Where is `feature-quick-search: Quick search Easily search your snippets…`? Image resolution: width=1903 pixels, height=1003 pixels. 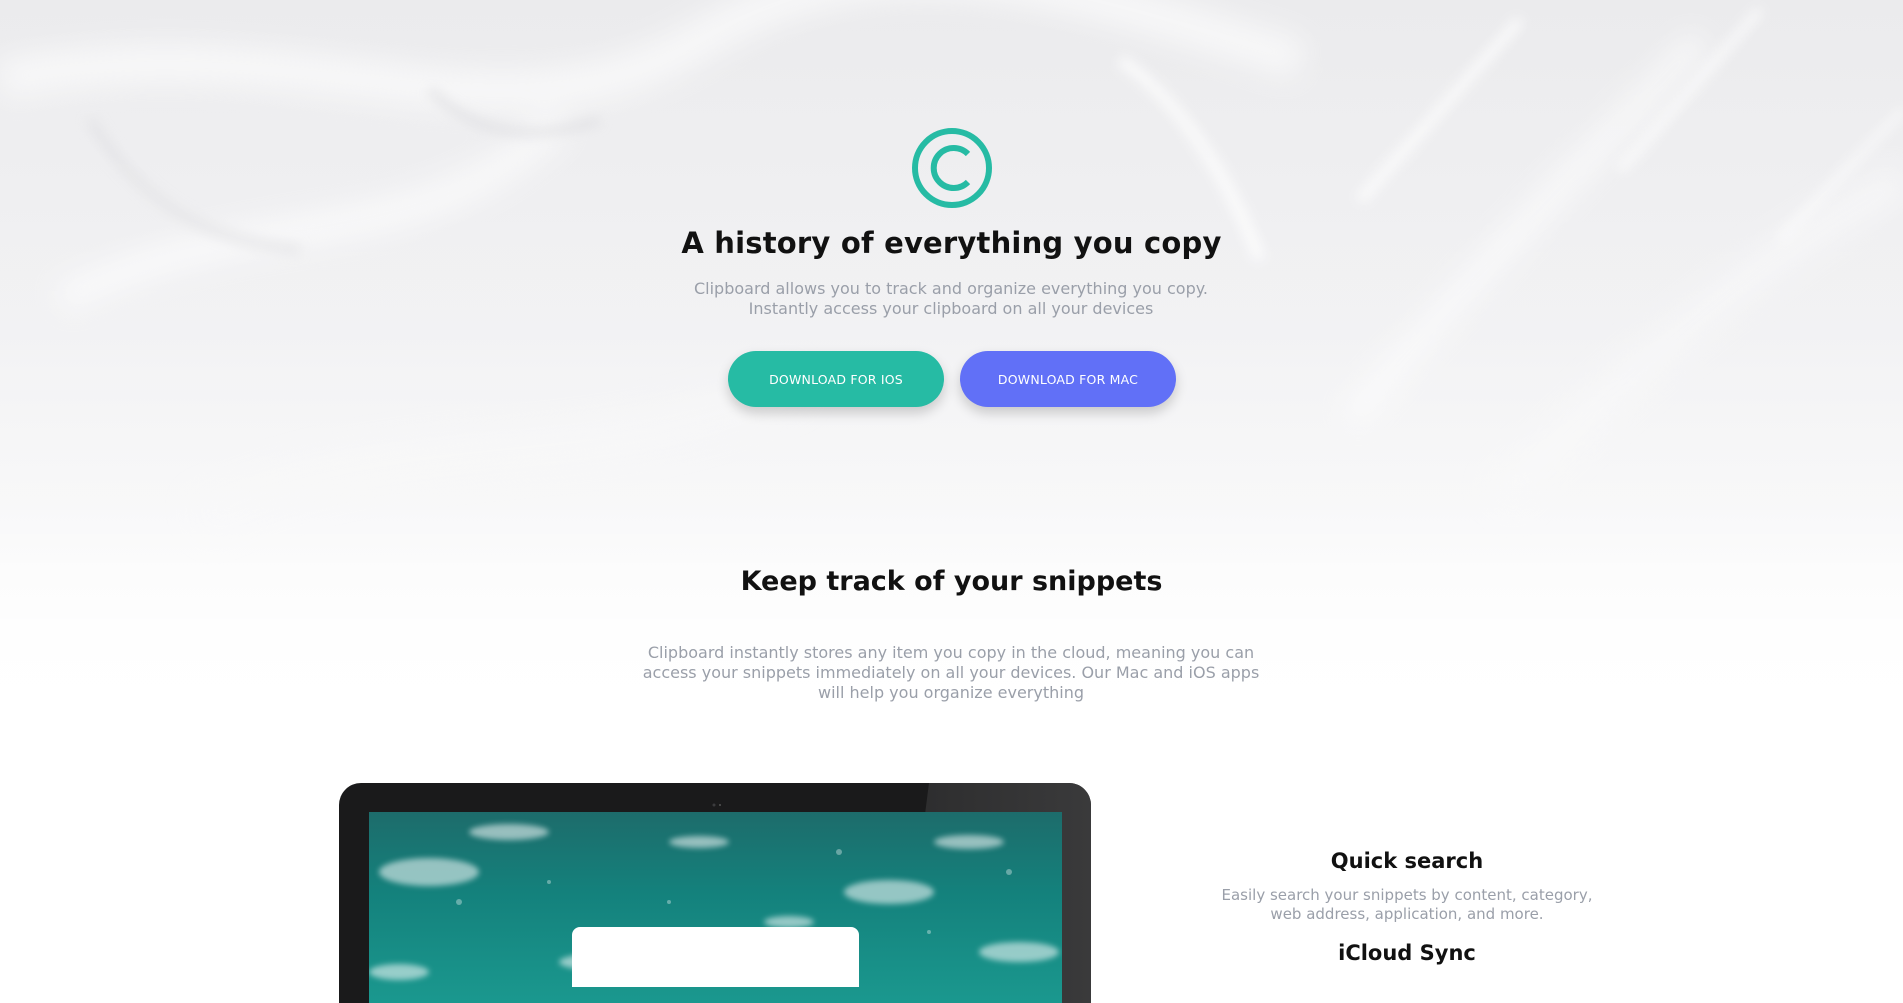 feature-quick-search: Quick search Easily search your snippets… is located at coordinates (1407, 886).